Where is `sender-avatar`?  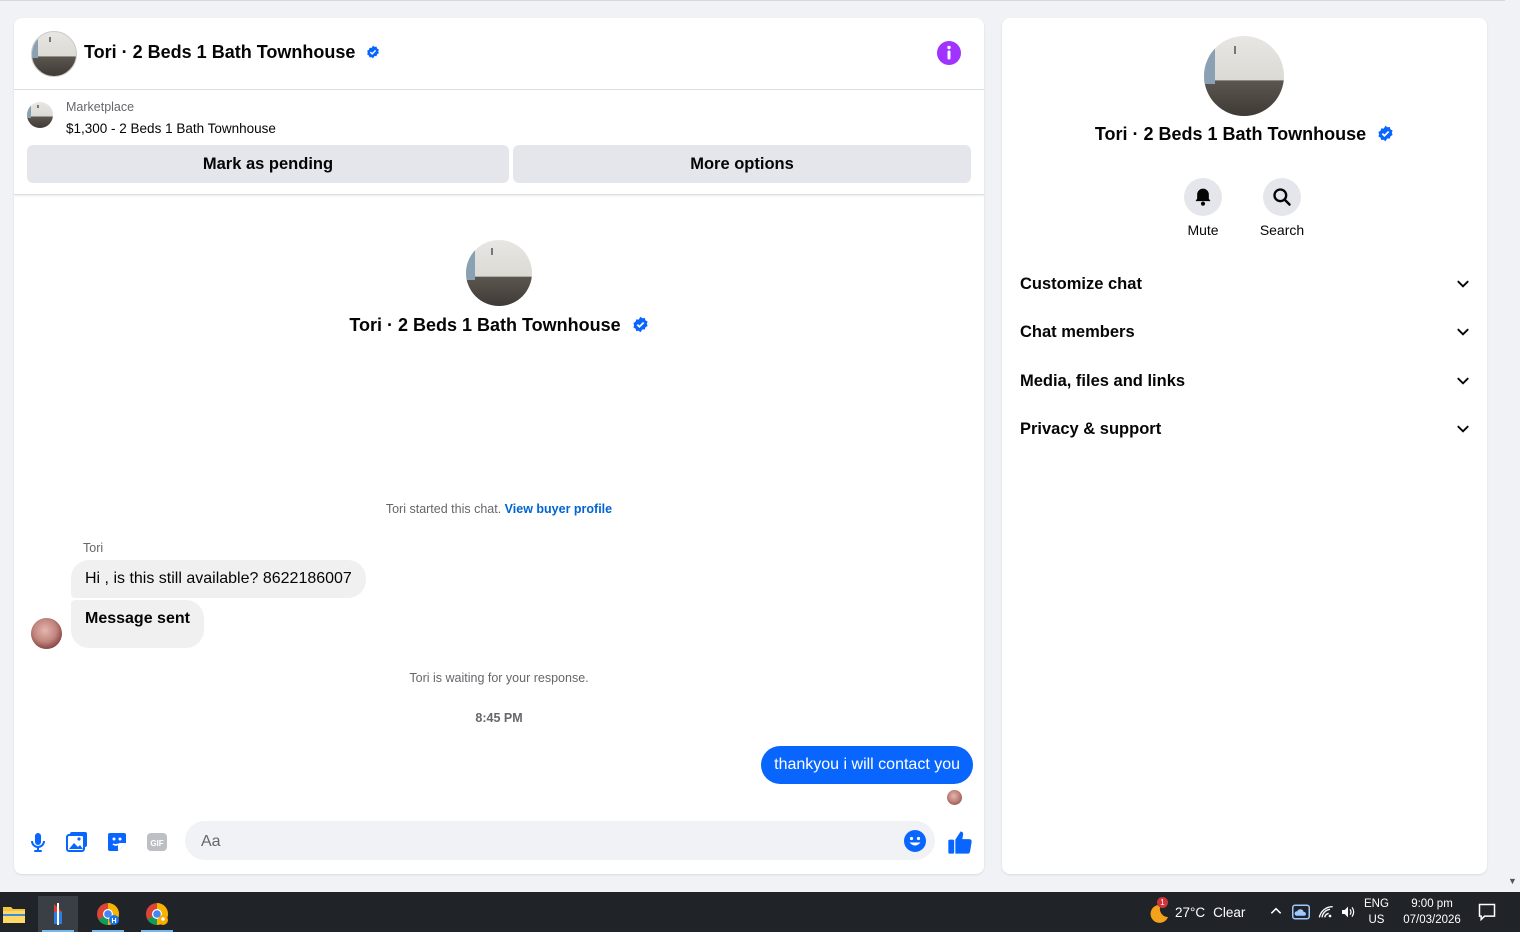 sender-avatar is located at coordinates (46, 633).